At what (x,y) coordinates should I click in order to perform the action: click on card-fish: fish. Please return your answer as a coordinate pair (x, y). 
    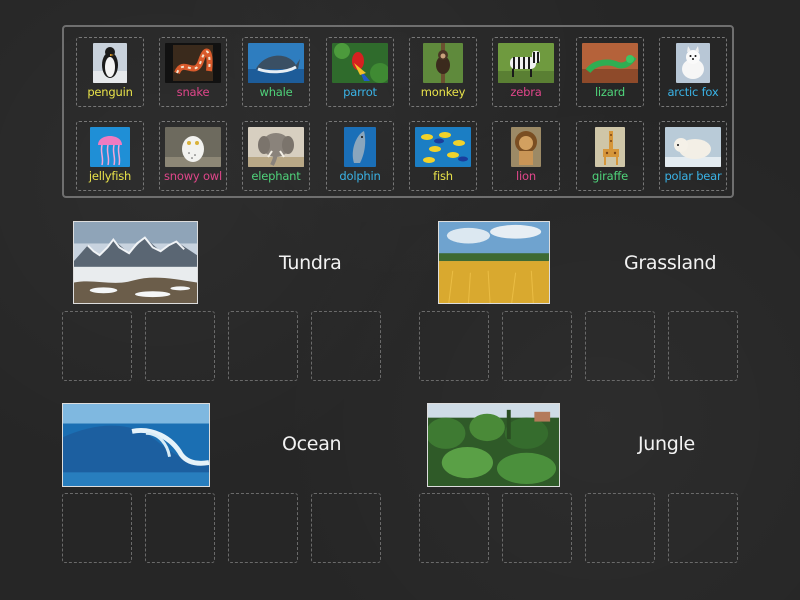
    Looking at the image, I should click on (443, 156).